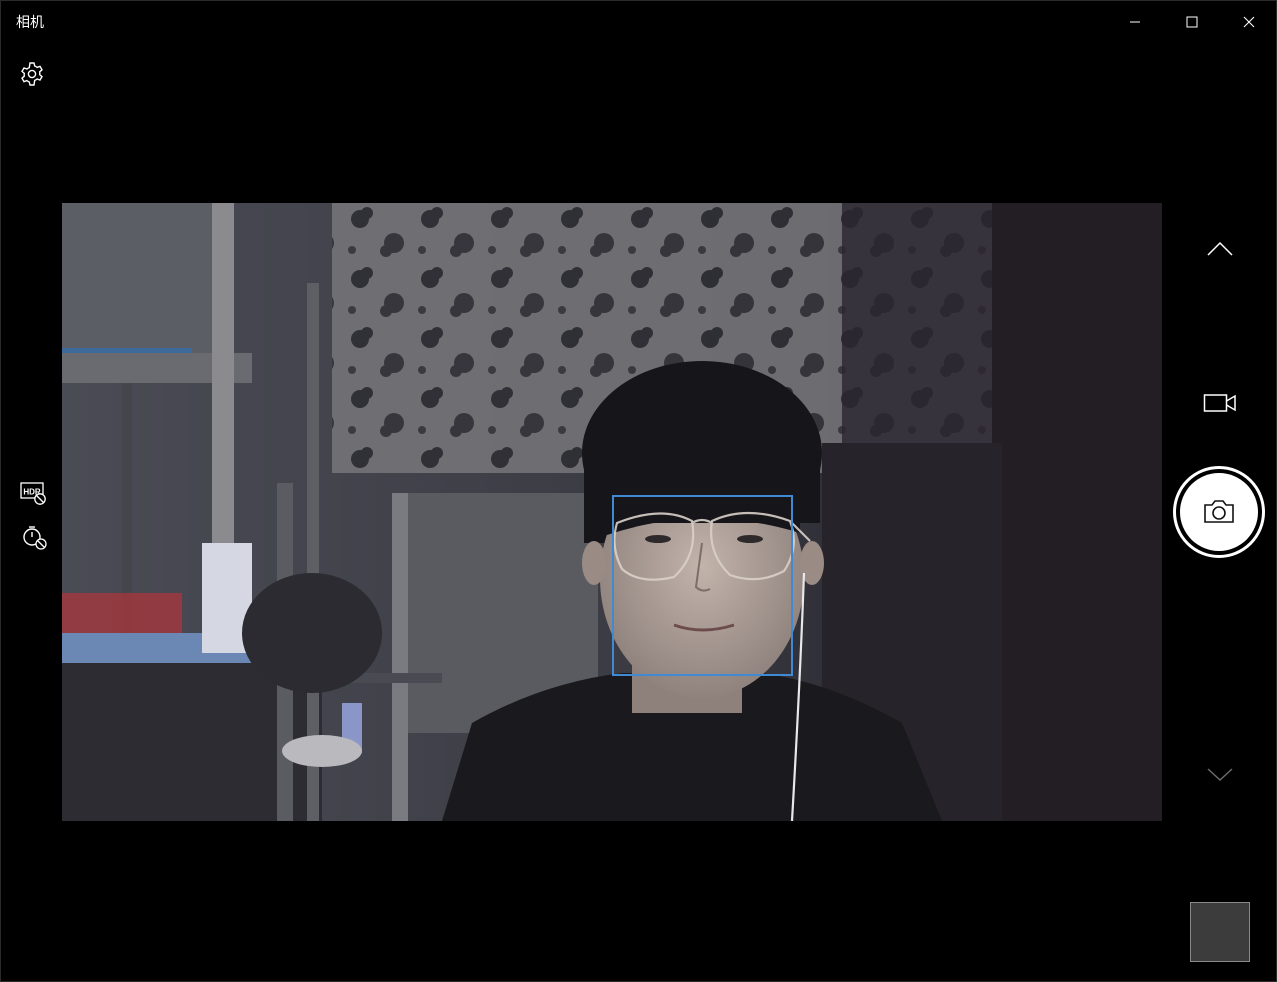 The width and height of the screenshot is (1277, 982). Describe the element at coordinates (30, 23) in the screenshot. I see `window-title: 相机` at that location.